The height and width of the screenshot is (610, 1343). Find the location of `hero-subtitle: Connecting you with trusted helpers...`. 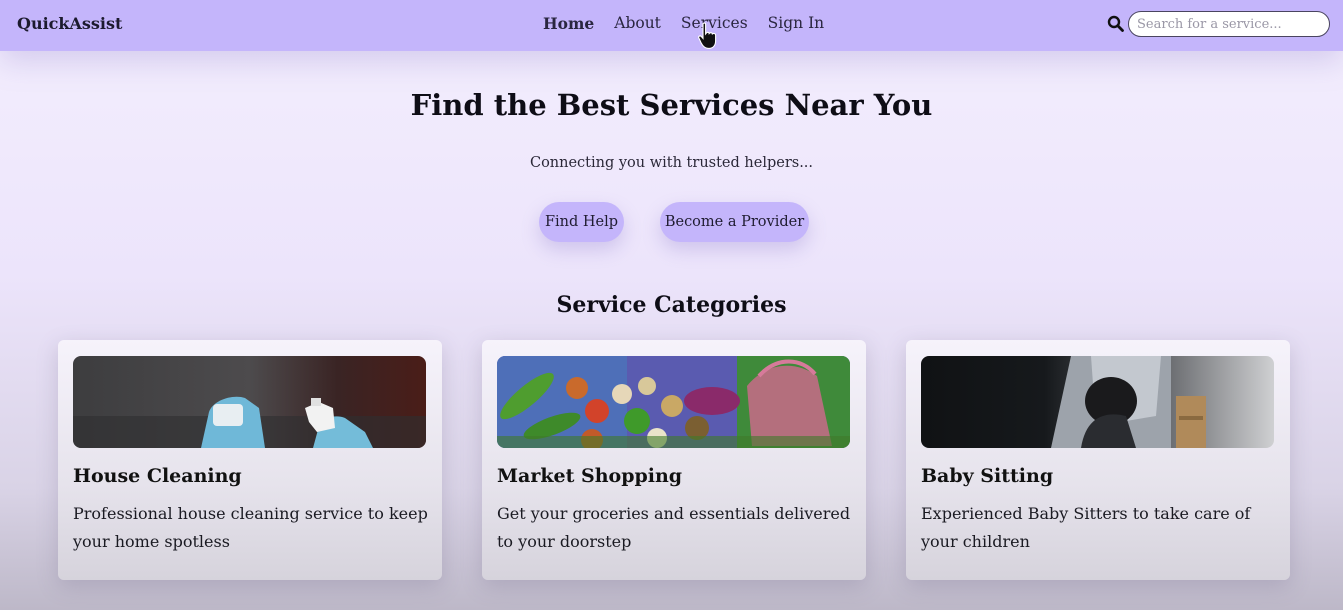

hero-subtitle: Connecting you with trusted helpers... is located at coordinates (671, 163).